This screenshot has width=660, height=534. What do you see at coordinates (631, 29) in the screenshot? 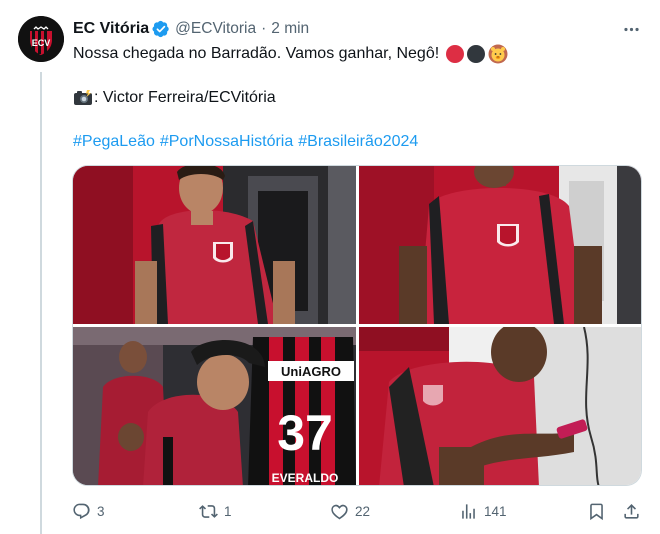
I see `more-options-icon` at bounding box center [631, 29].